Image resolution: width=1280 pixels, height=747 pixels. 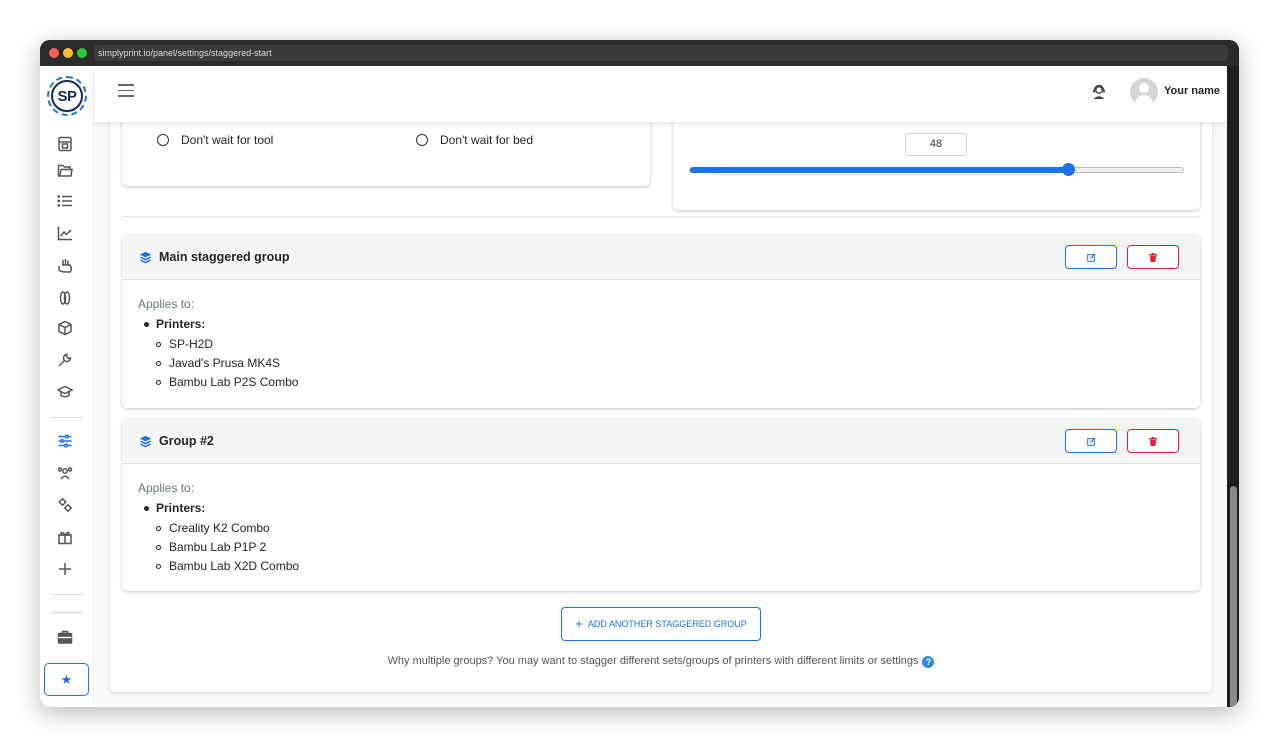 What do you see at coordinates (879, 170) in the screenshot?
I see `slider-fill` at bounding box center [879, 170].